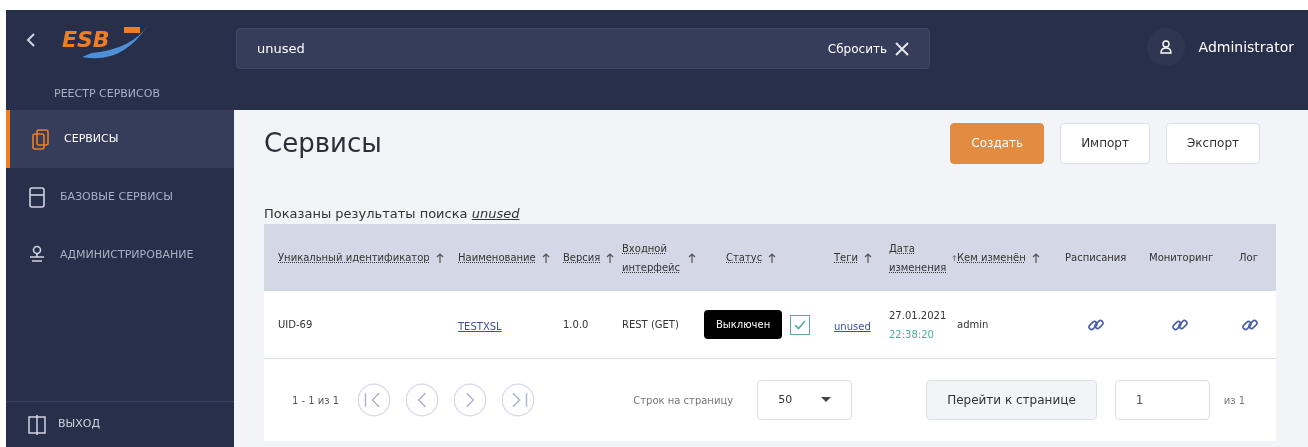 The image size is (1308, 447). Describe the element at coordinates (918, 315) in the screenshot. I see `date-text: 27.01.2021` at that location.